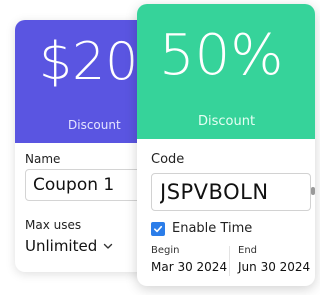 The width and height of the screenshot is (320, 295). Describe the element at coordinates (229, 261) in the screenshot. I see `date-divider` at that location.